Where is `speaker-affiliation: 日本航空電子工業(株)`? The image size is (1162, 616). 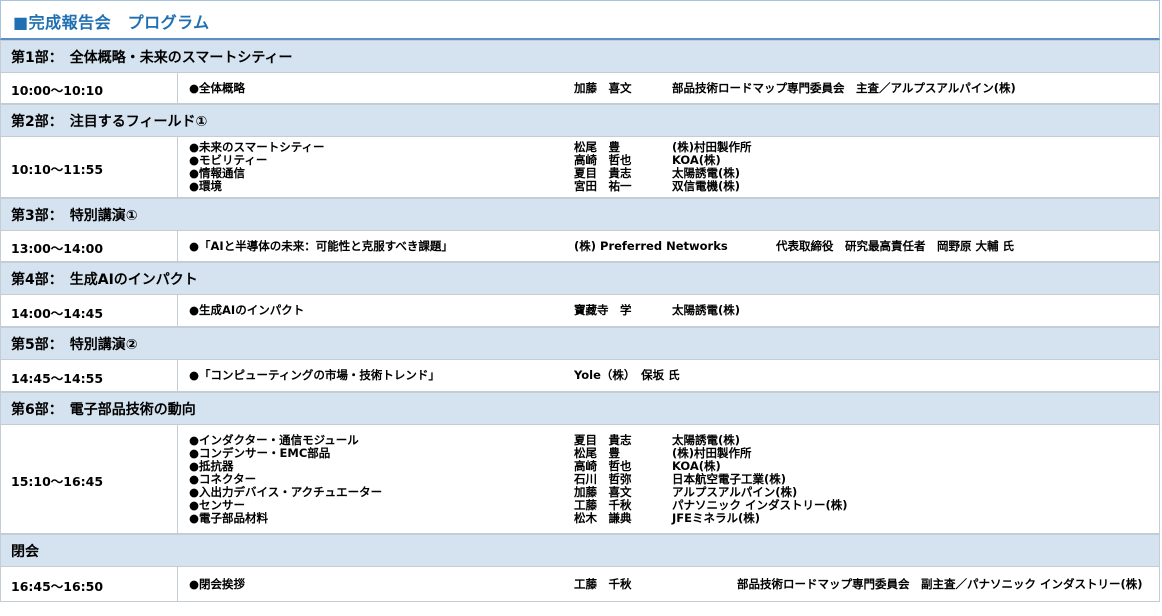 speaker-affiliation: 日本航空電子工業(株) is located at coordinates (729, 478).